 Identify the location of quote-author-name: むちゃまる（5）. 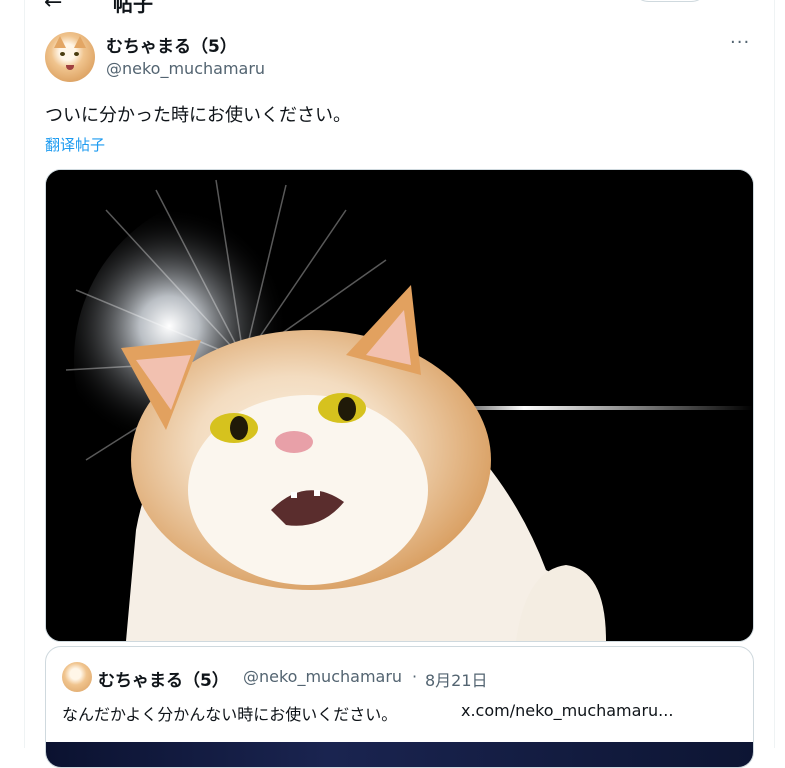
(163, 681).